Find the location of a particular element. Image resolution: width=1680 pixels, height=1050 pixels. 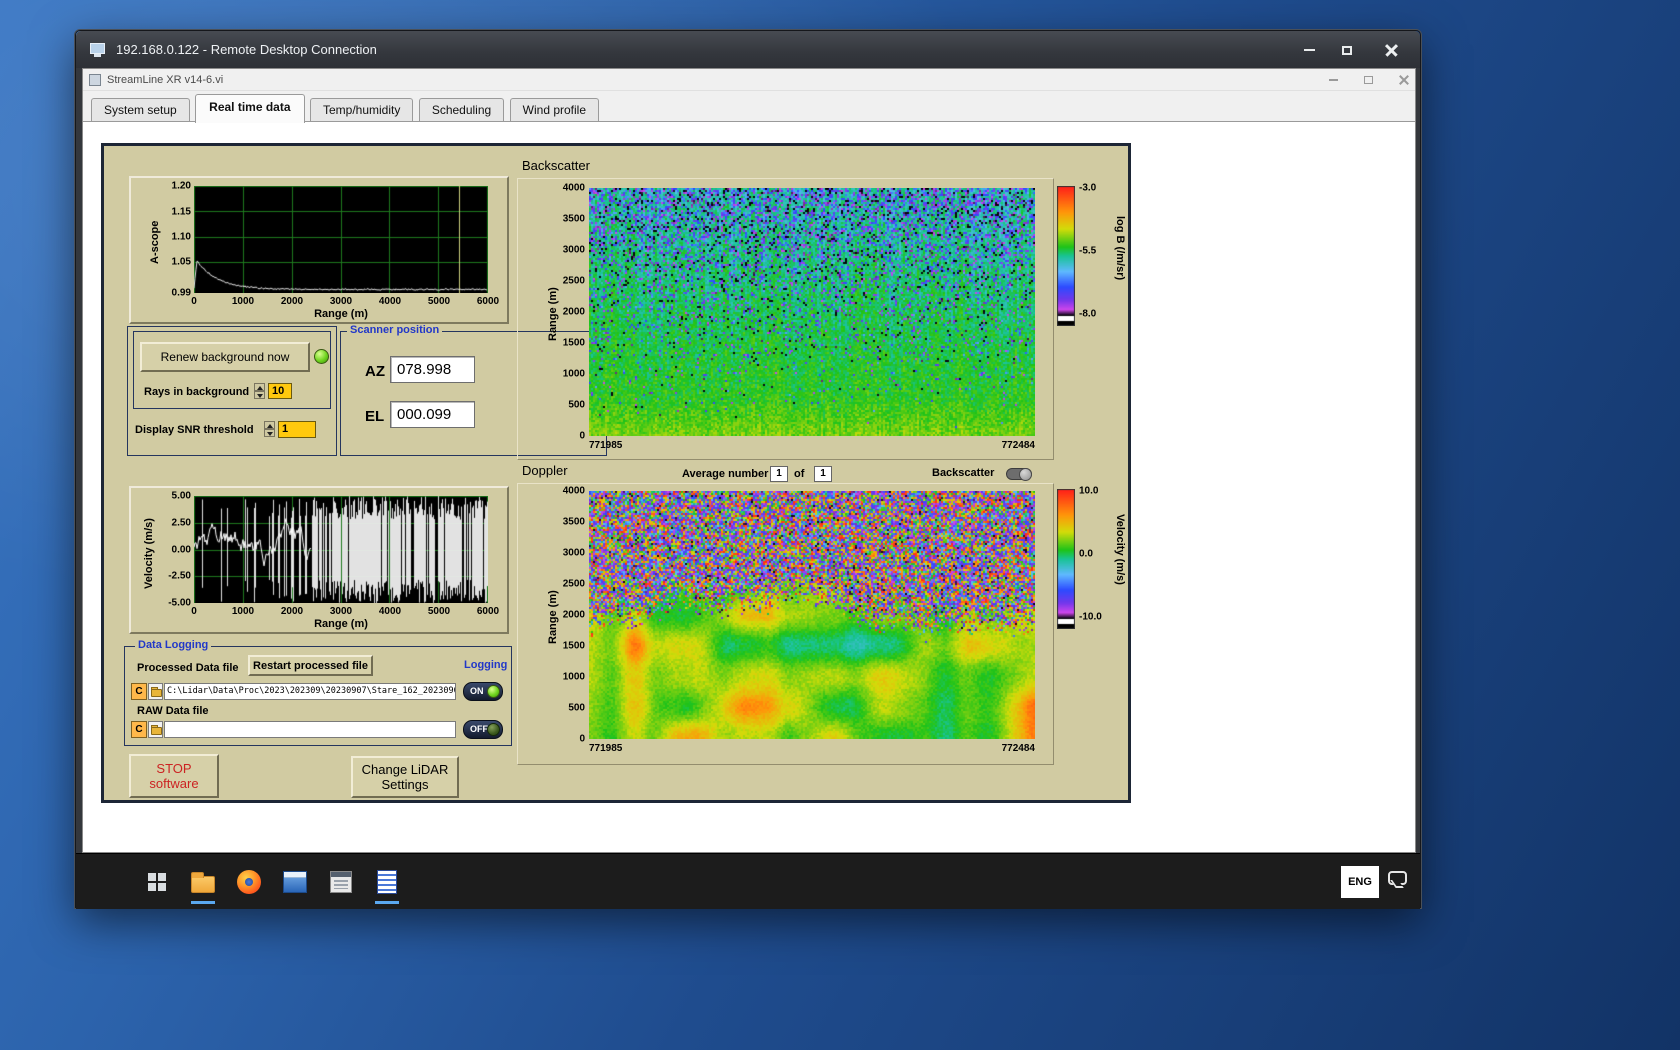

backscatter-x-ticks: 771985 772484 is located at coordinates (812, 445).